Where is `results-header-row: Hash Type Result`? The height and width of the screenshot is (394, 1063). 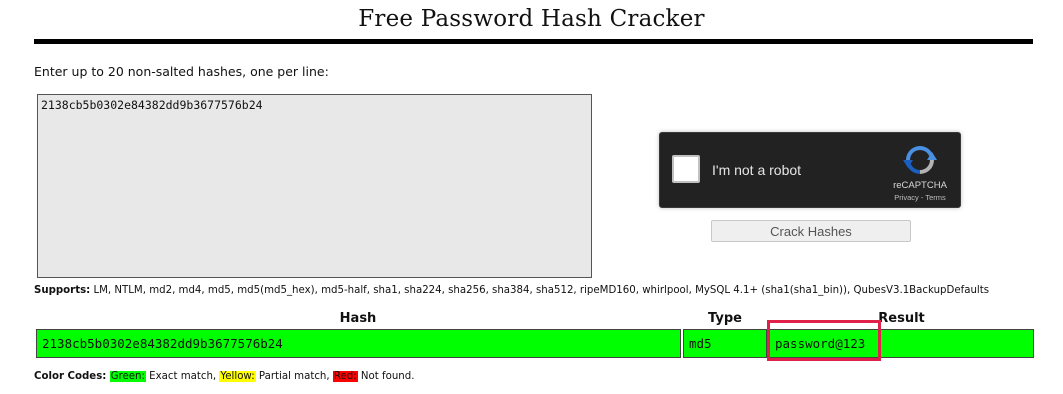
results-header-row: Hash Type Result is located at coordinates (534, 319).